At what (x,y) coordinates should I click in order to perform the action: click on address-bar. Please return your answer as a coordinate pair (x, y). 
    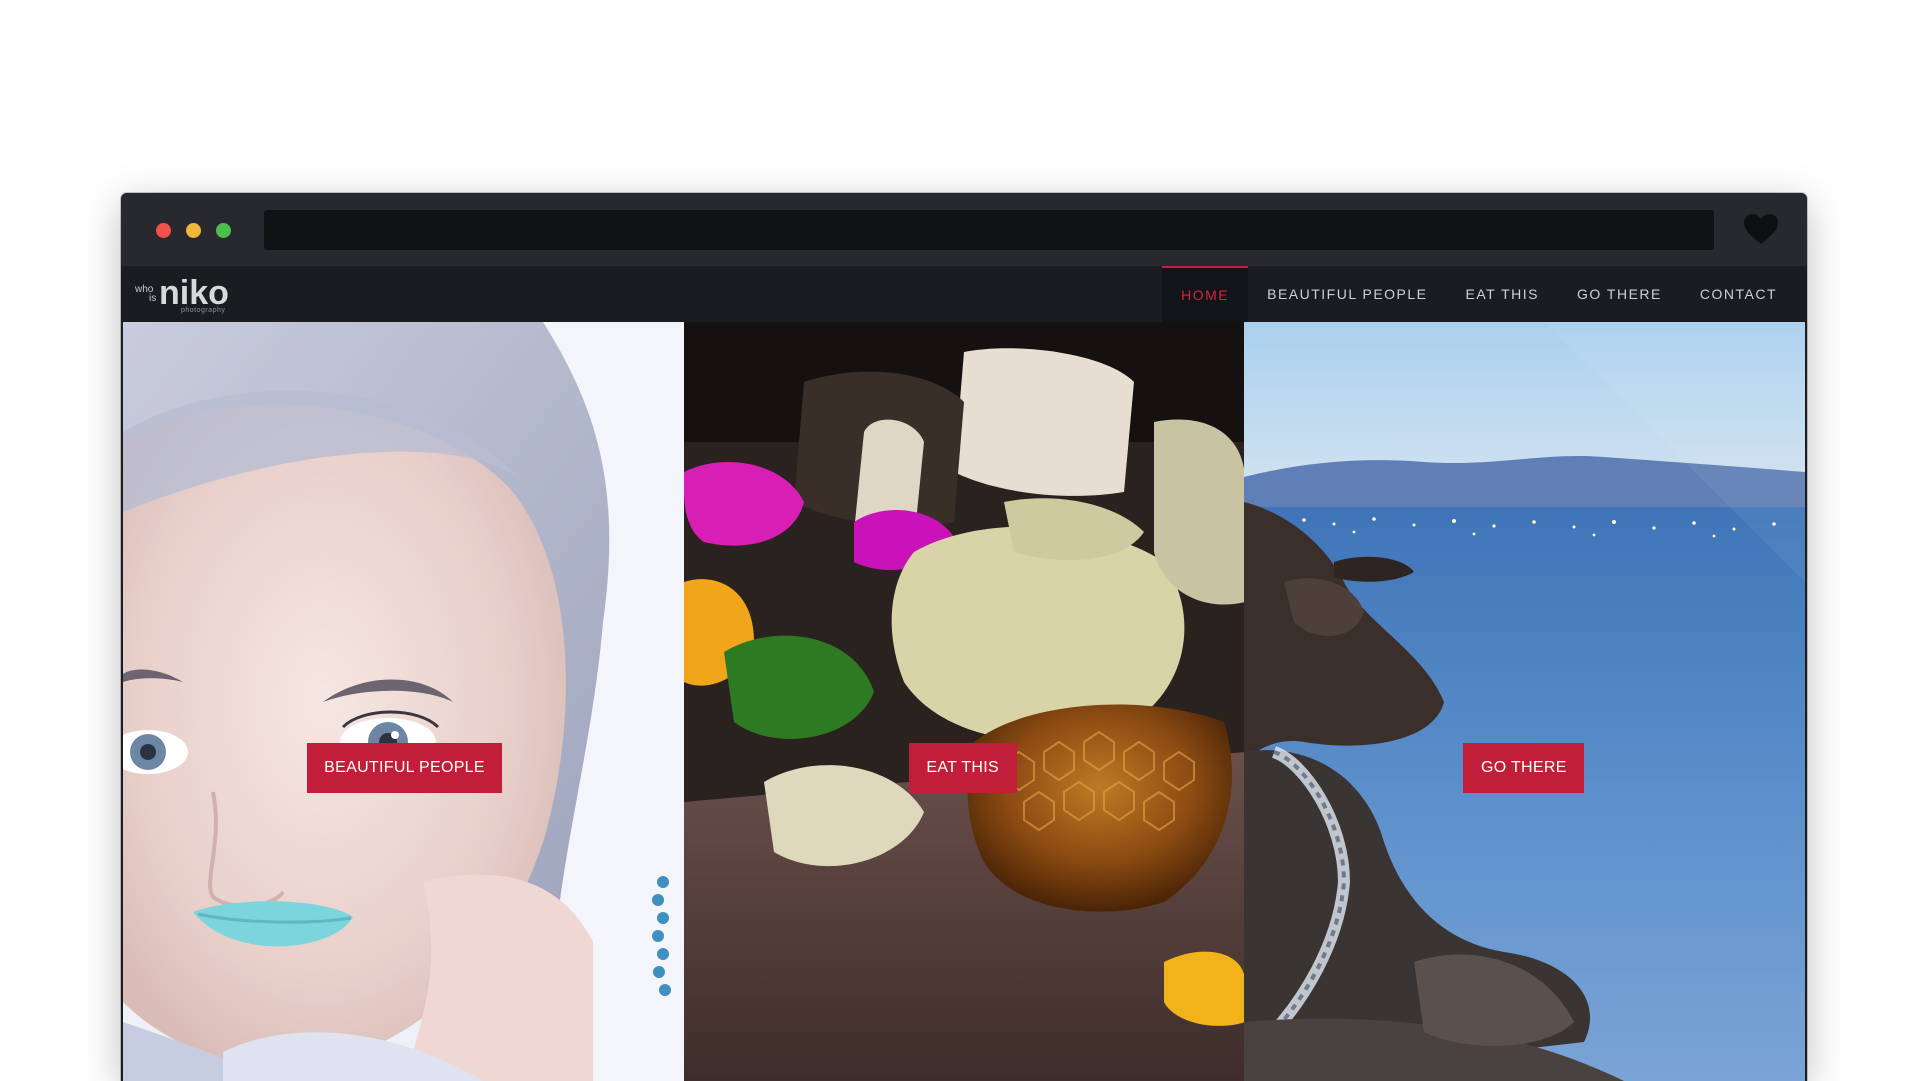
    Looking at the image, I should click on (989, 230).